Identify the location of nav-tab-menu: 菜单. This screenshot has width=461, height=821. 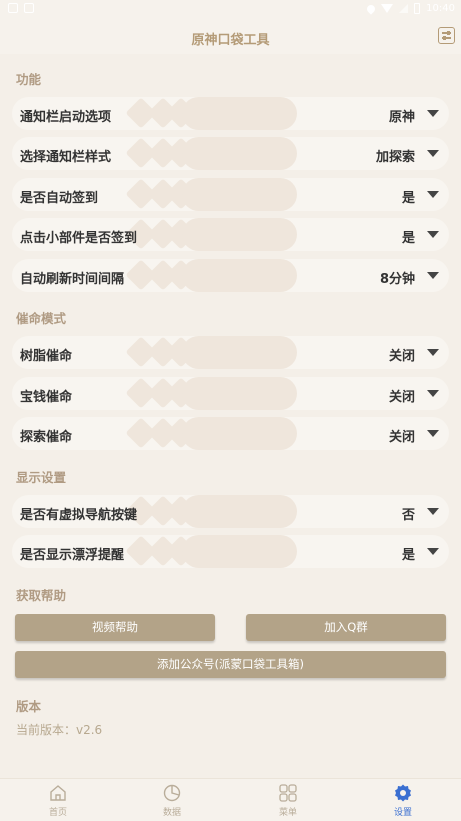
(288, 800).